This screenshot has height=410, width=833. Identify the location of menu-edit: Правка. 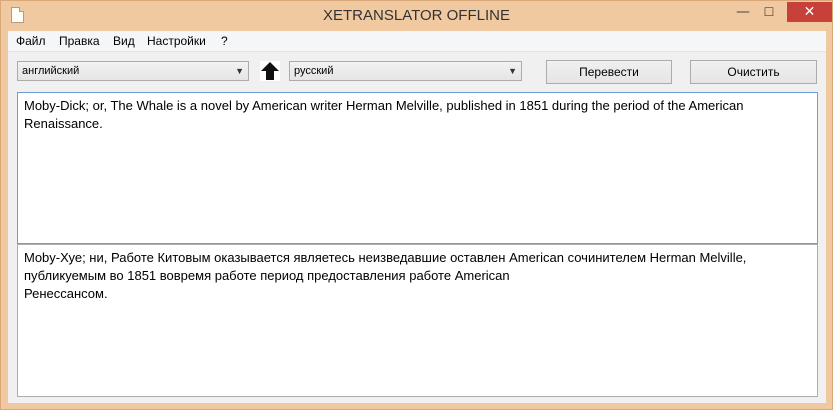
(79, 41).